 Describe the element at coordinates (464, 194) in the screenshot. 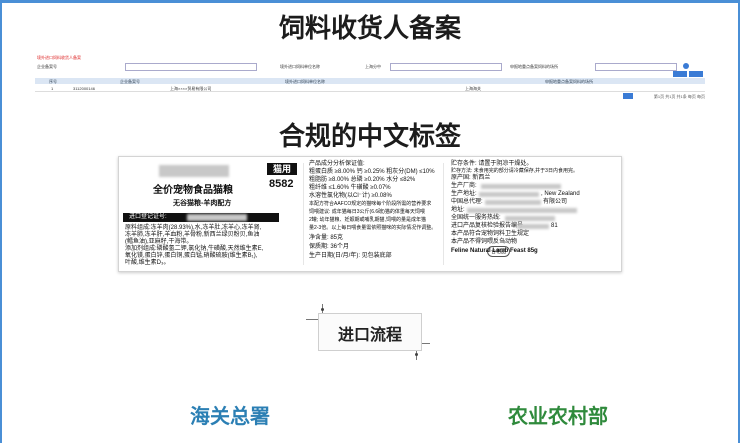

I see `storage-line: 生产地址:` at that location.